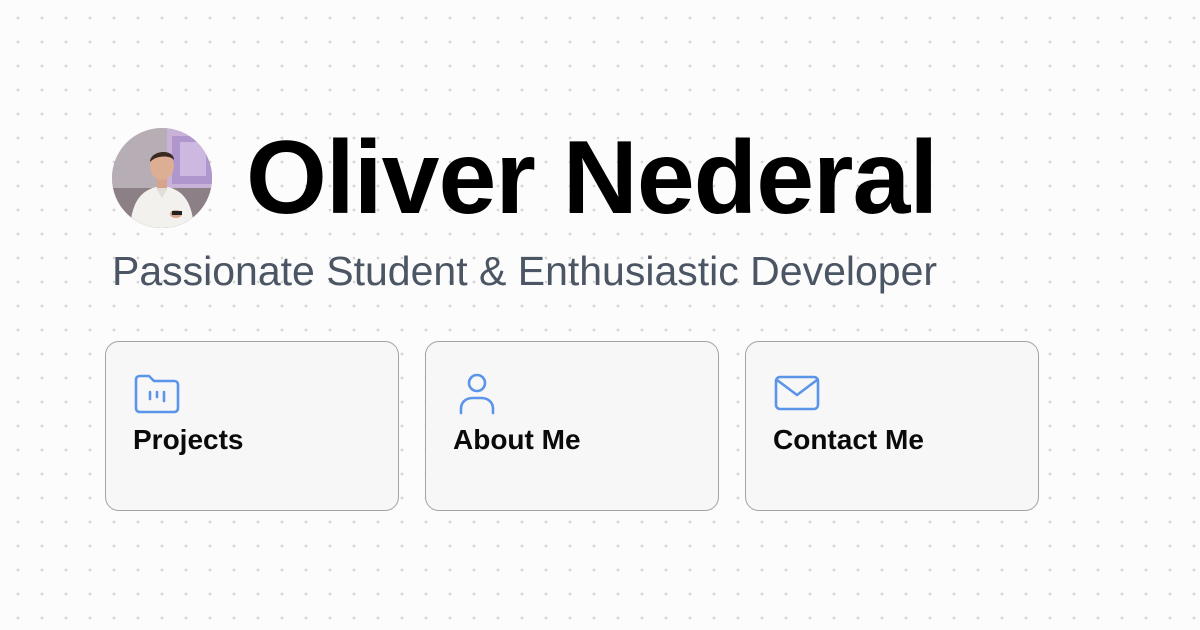 This screenshot has width=1200, height=630. I want to click on title-row: Oliver Nederal, so click(592, 178).